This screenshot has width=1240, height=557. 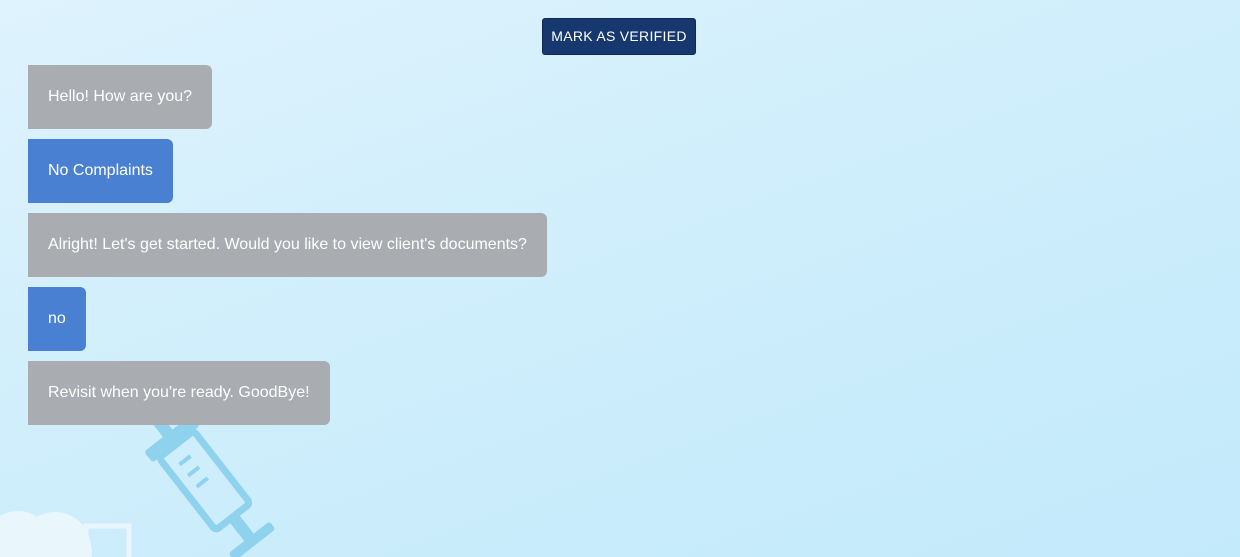 I want to click on syringe-illustration, so click(x=210, y=486).